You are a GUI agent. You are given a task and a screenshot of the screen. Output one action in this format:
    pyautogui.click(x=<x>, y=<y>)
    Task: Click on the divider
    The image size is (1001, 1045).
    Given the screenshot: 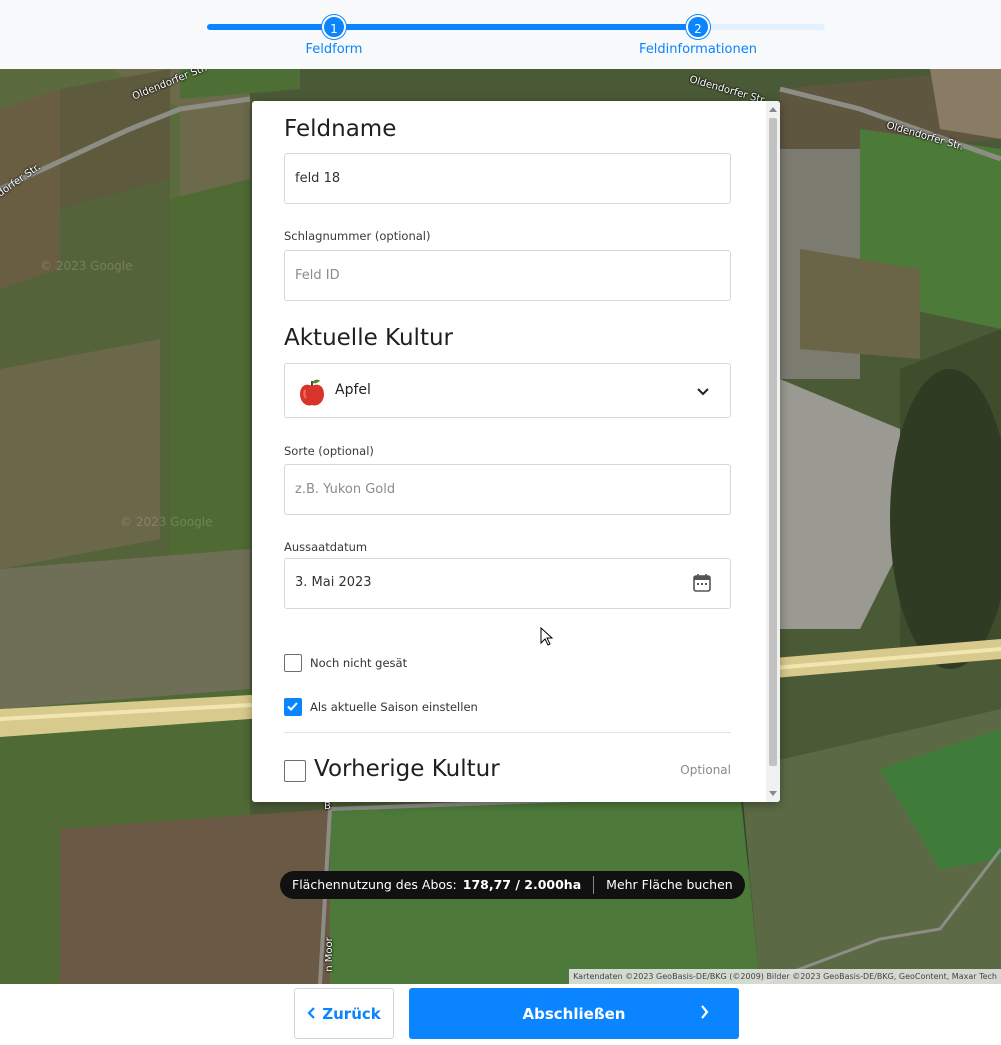 What is the action you would take?
    pyautogui.click(x=507, y=732)
    